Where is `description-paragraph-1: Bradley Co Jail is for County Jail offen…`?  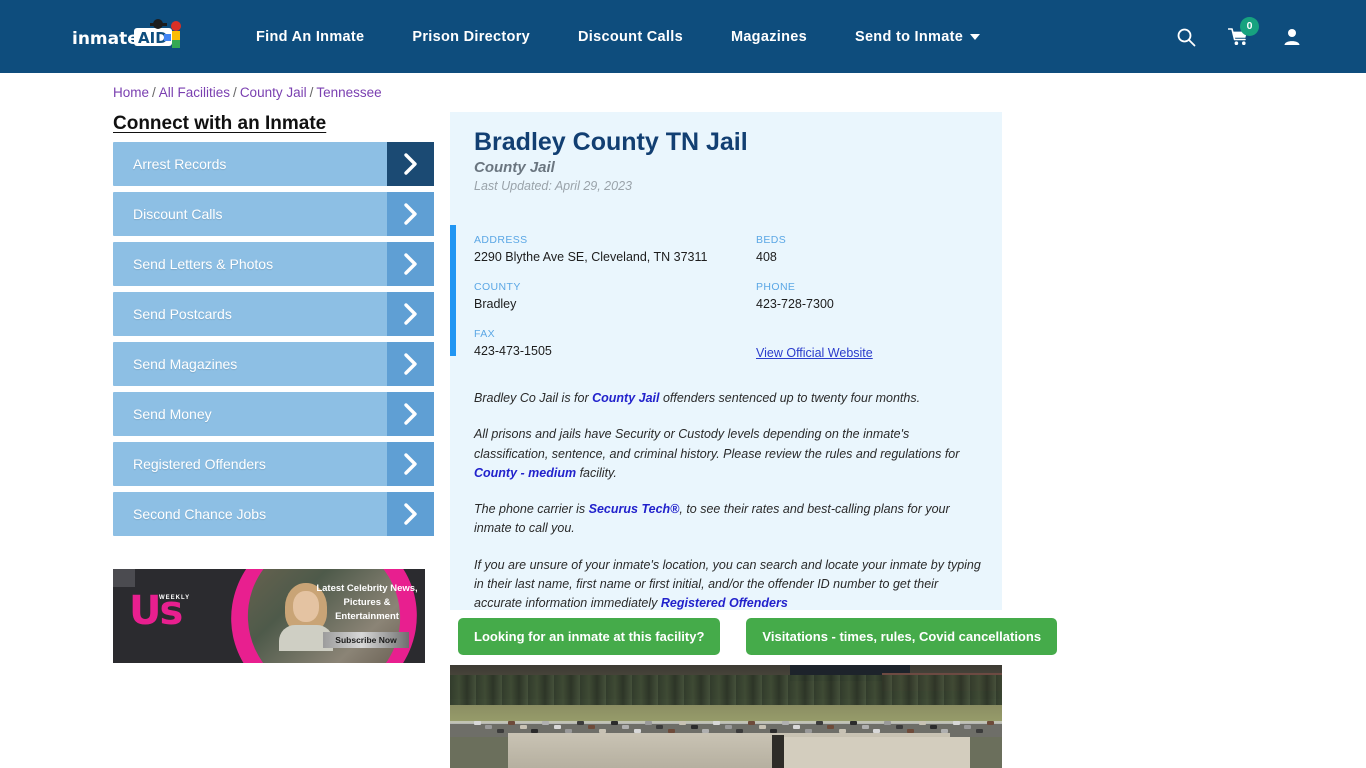 description-paragraph-1: Bradley Co Jail is for County Jail offen… is located at coordinates (730, 398).